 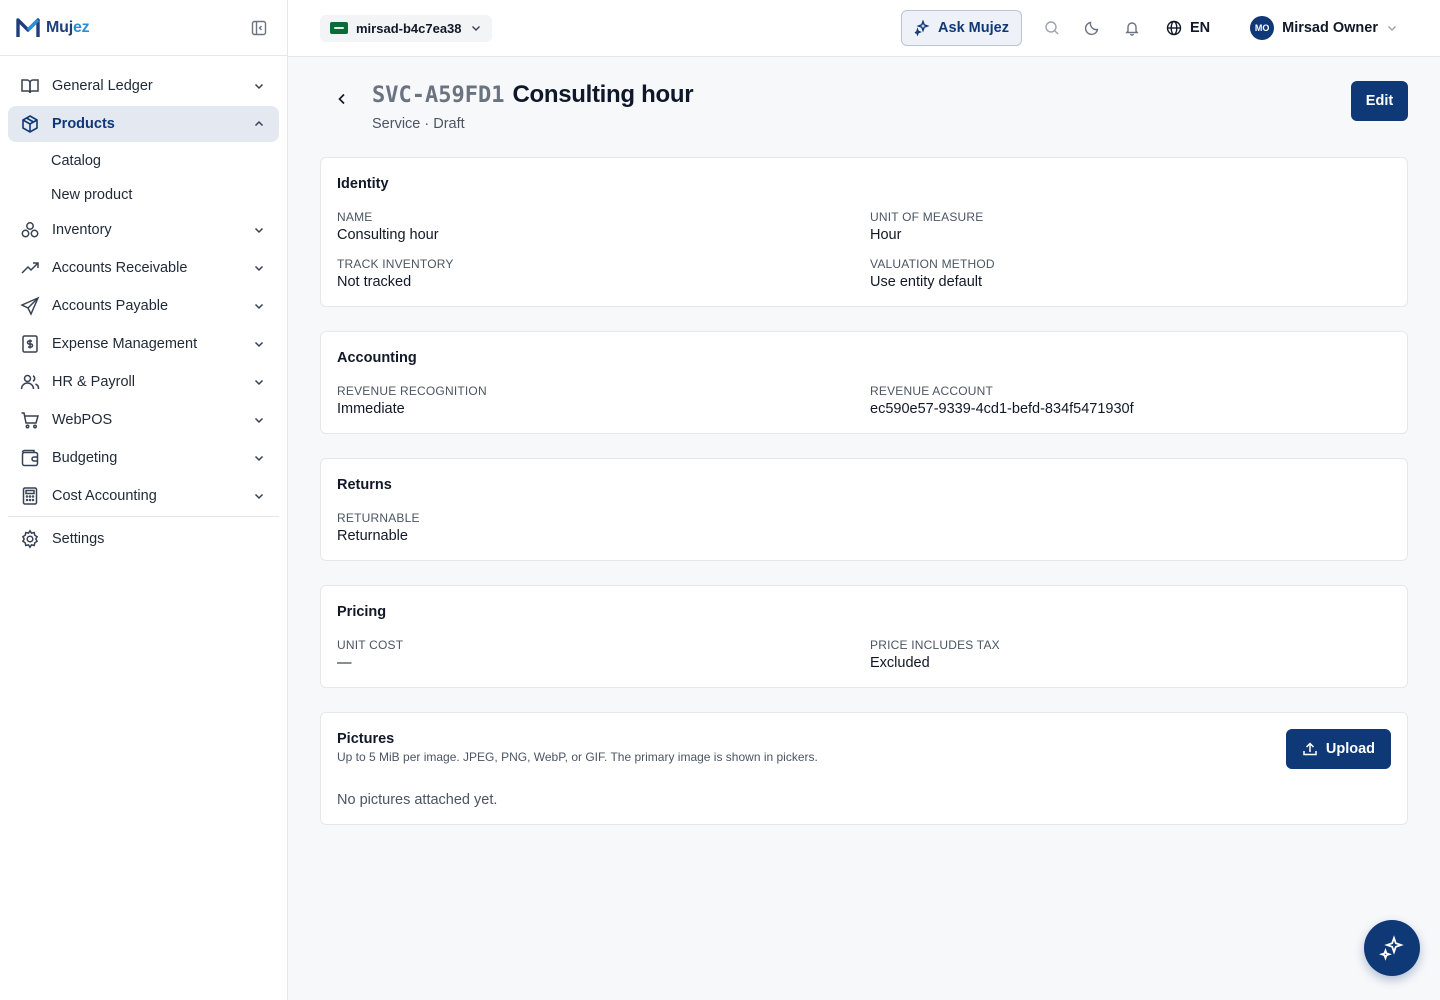 I want to click on field-label: VALUATION METHOD, so click(x=932, y=264).